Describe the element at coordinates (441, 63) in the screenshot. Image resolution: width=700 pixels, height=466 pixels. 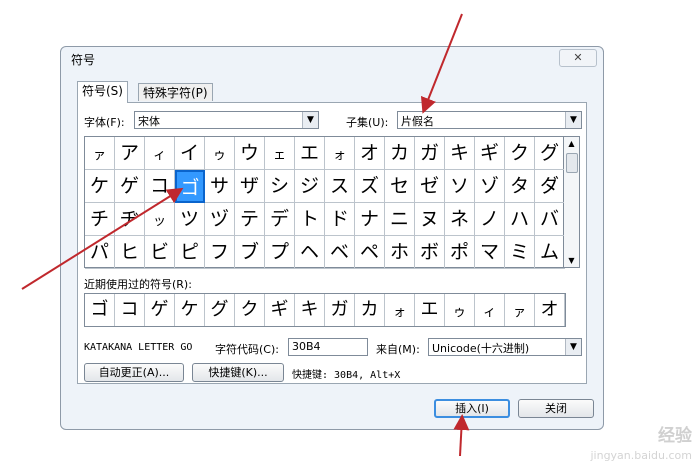
I see `arrow-to-subset` at that location.